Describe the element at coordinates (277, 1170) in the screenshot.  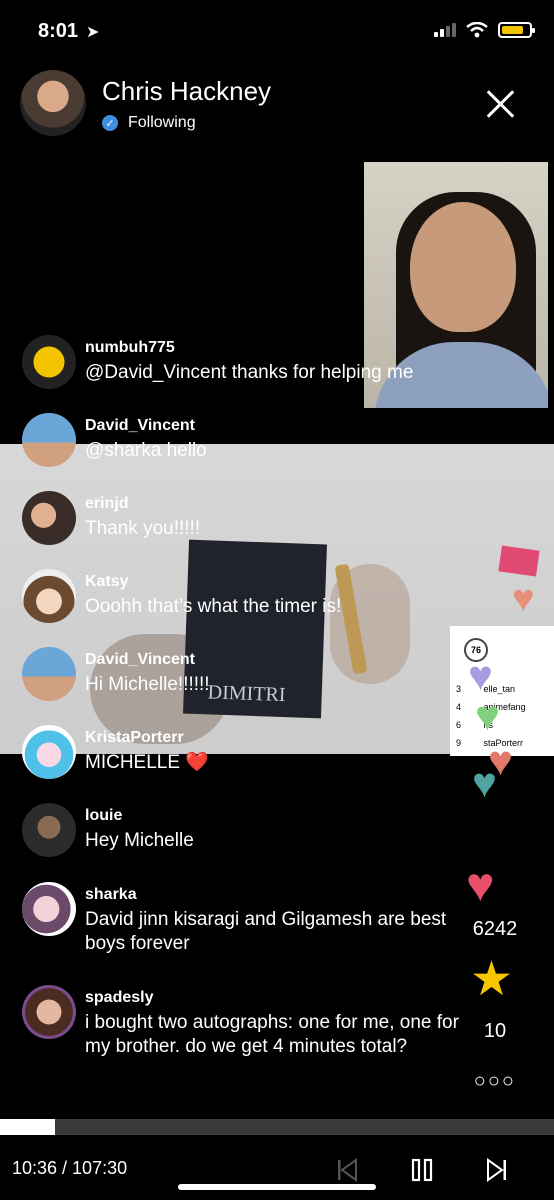
I see `playback-controls: 10:36 / 107:30` at that location.